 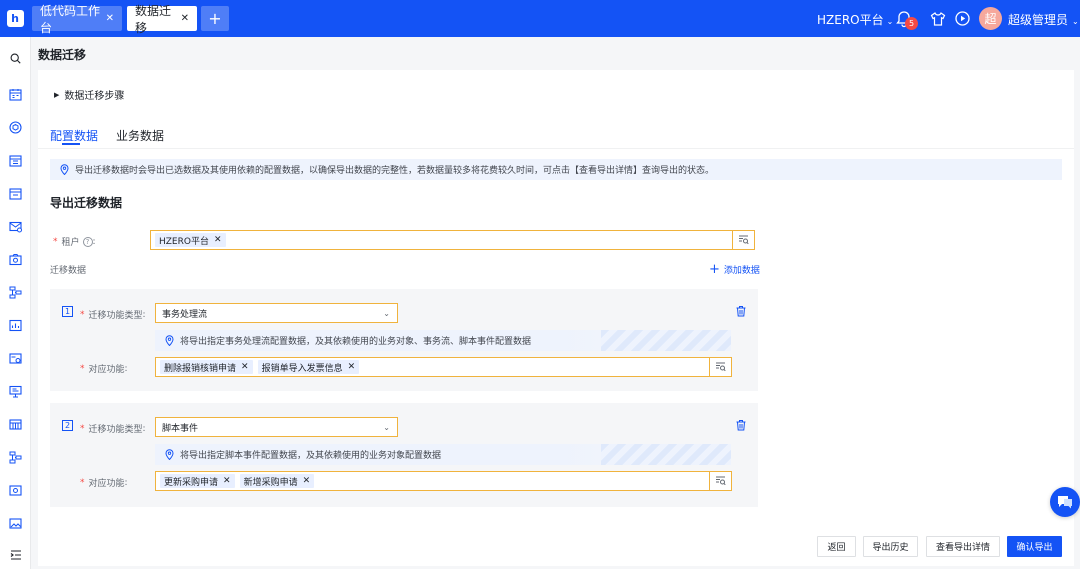 I want to click on steps-toggle: ▶ 数据迁移步骤, so click(x=89, y=95).